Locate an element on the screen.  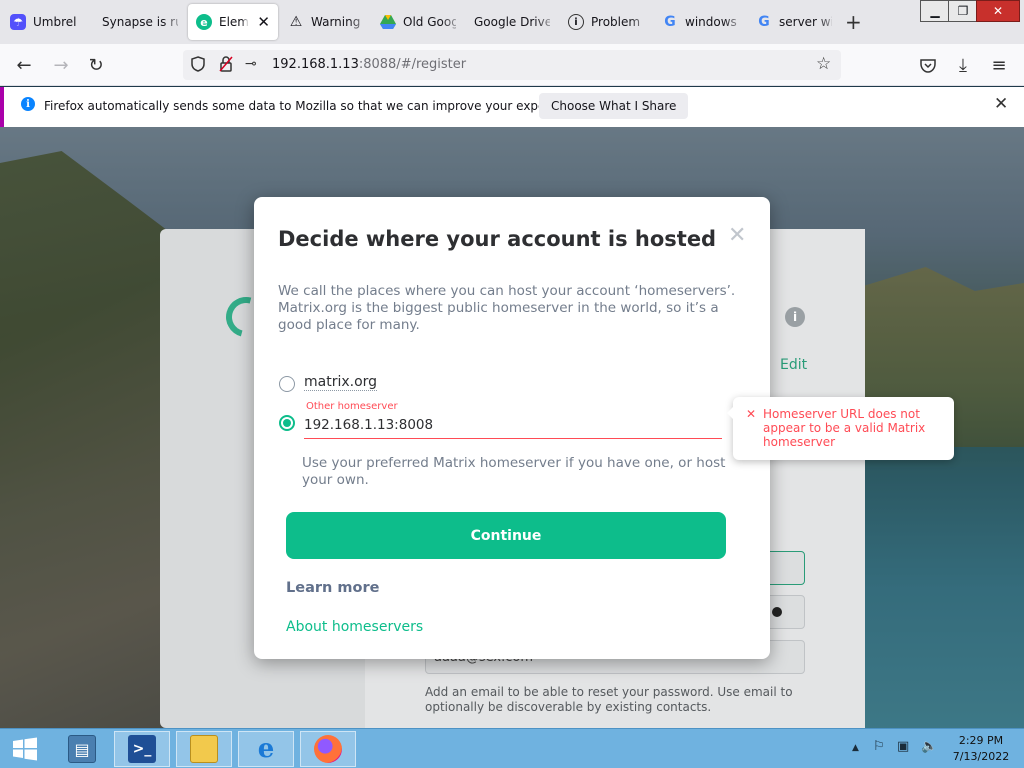
pocket-icon is located at coordinates (928, 65).